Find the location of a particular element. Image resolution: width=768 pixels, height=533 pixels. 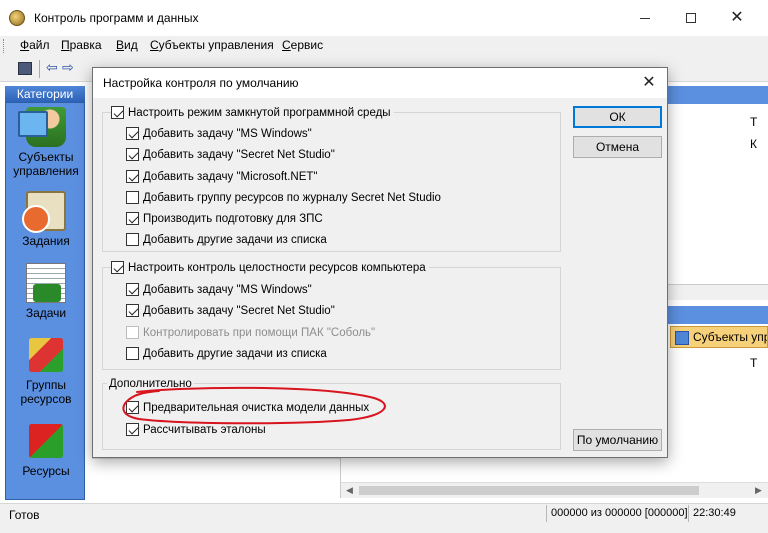

status-text: Готов is located at coordinates (24, 515).